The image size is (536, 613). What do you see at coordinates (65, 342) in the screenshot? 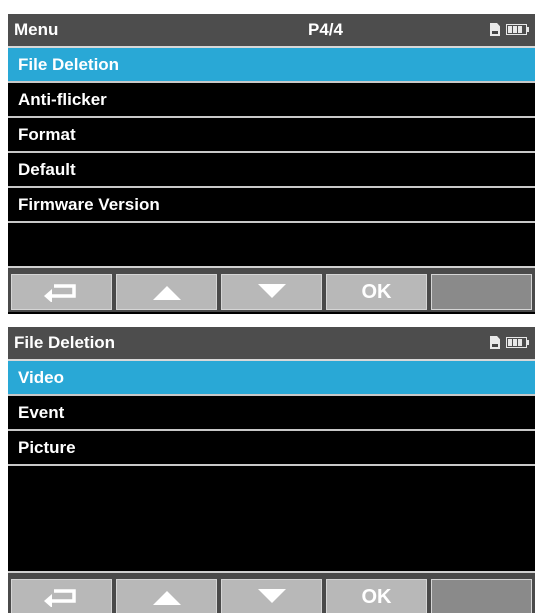
I see `file-deletion-title: File Deletion` at bounding box center [65, 342].